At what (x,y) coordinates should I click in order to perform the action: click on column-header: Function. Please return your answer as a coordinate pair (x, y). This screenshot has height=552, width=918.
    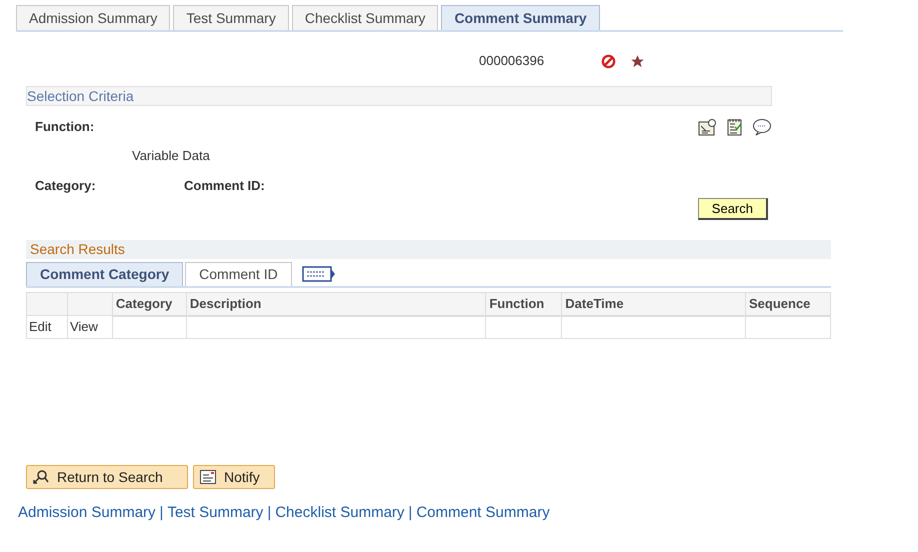
    Looking at the image, I should click on (524, 304).